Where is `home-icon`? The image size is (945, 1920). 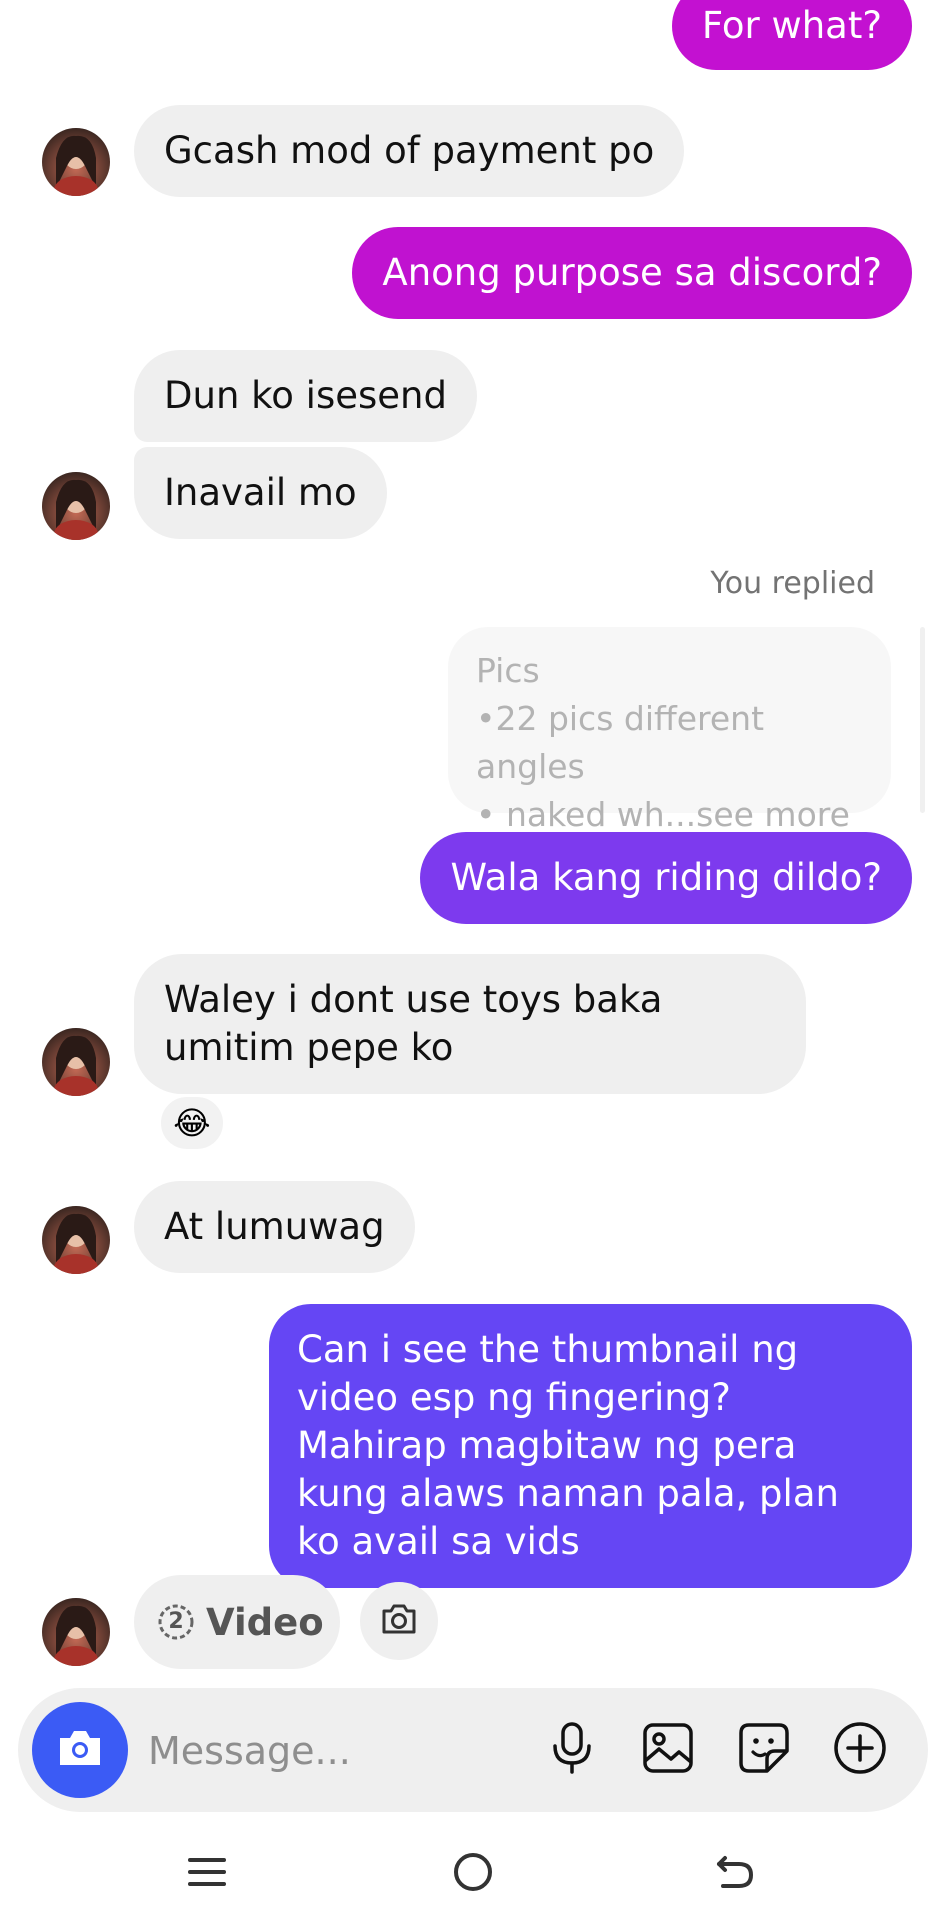 home-icon is located at coordinates (473, 1874).